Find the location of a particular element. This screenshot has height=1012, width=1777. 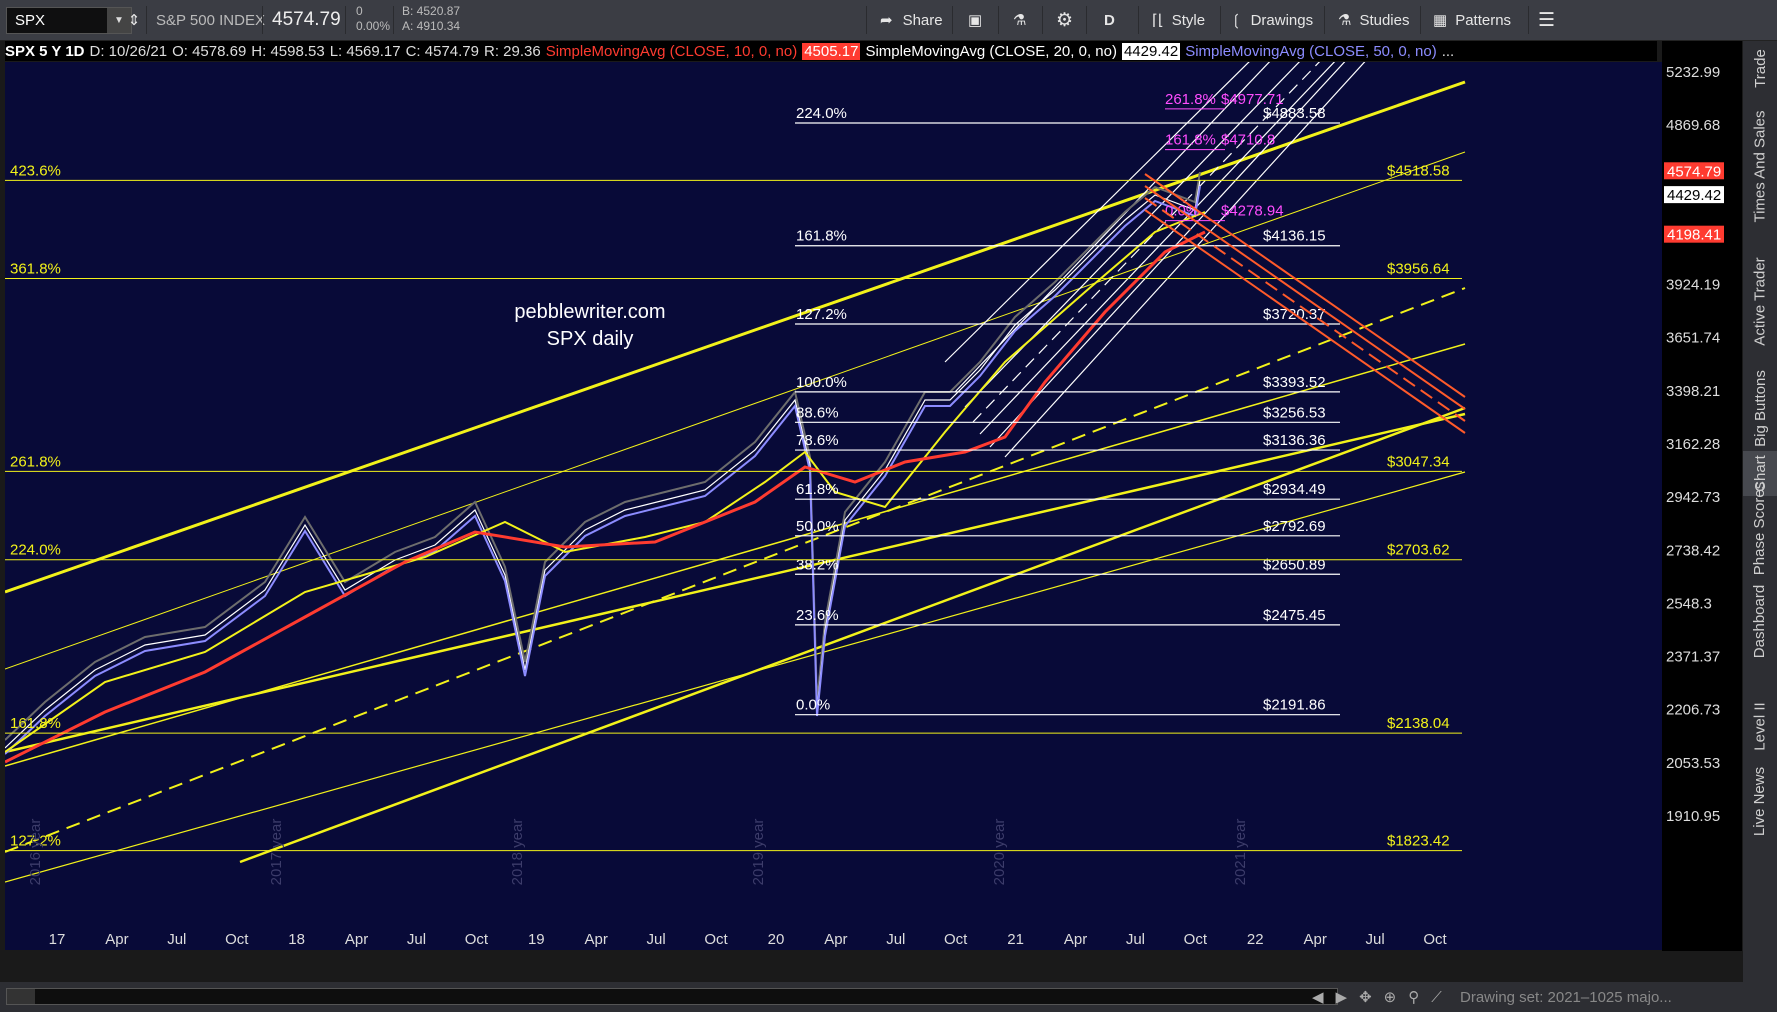

net-change-pct: 0.00% is located at coordinates (373, 26).